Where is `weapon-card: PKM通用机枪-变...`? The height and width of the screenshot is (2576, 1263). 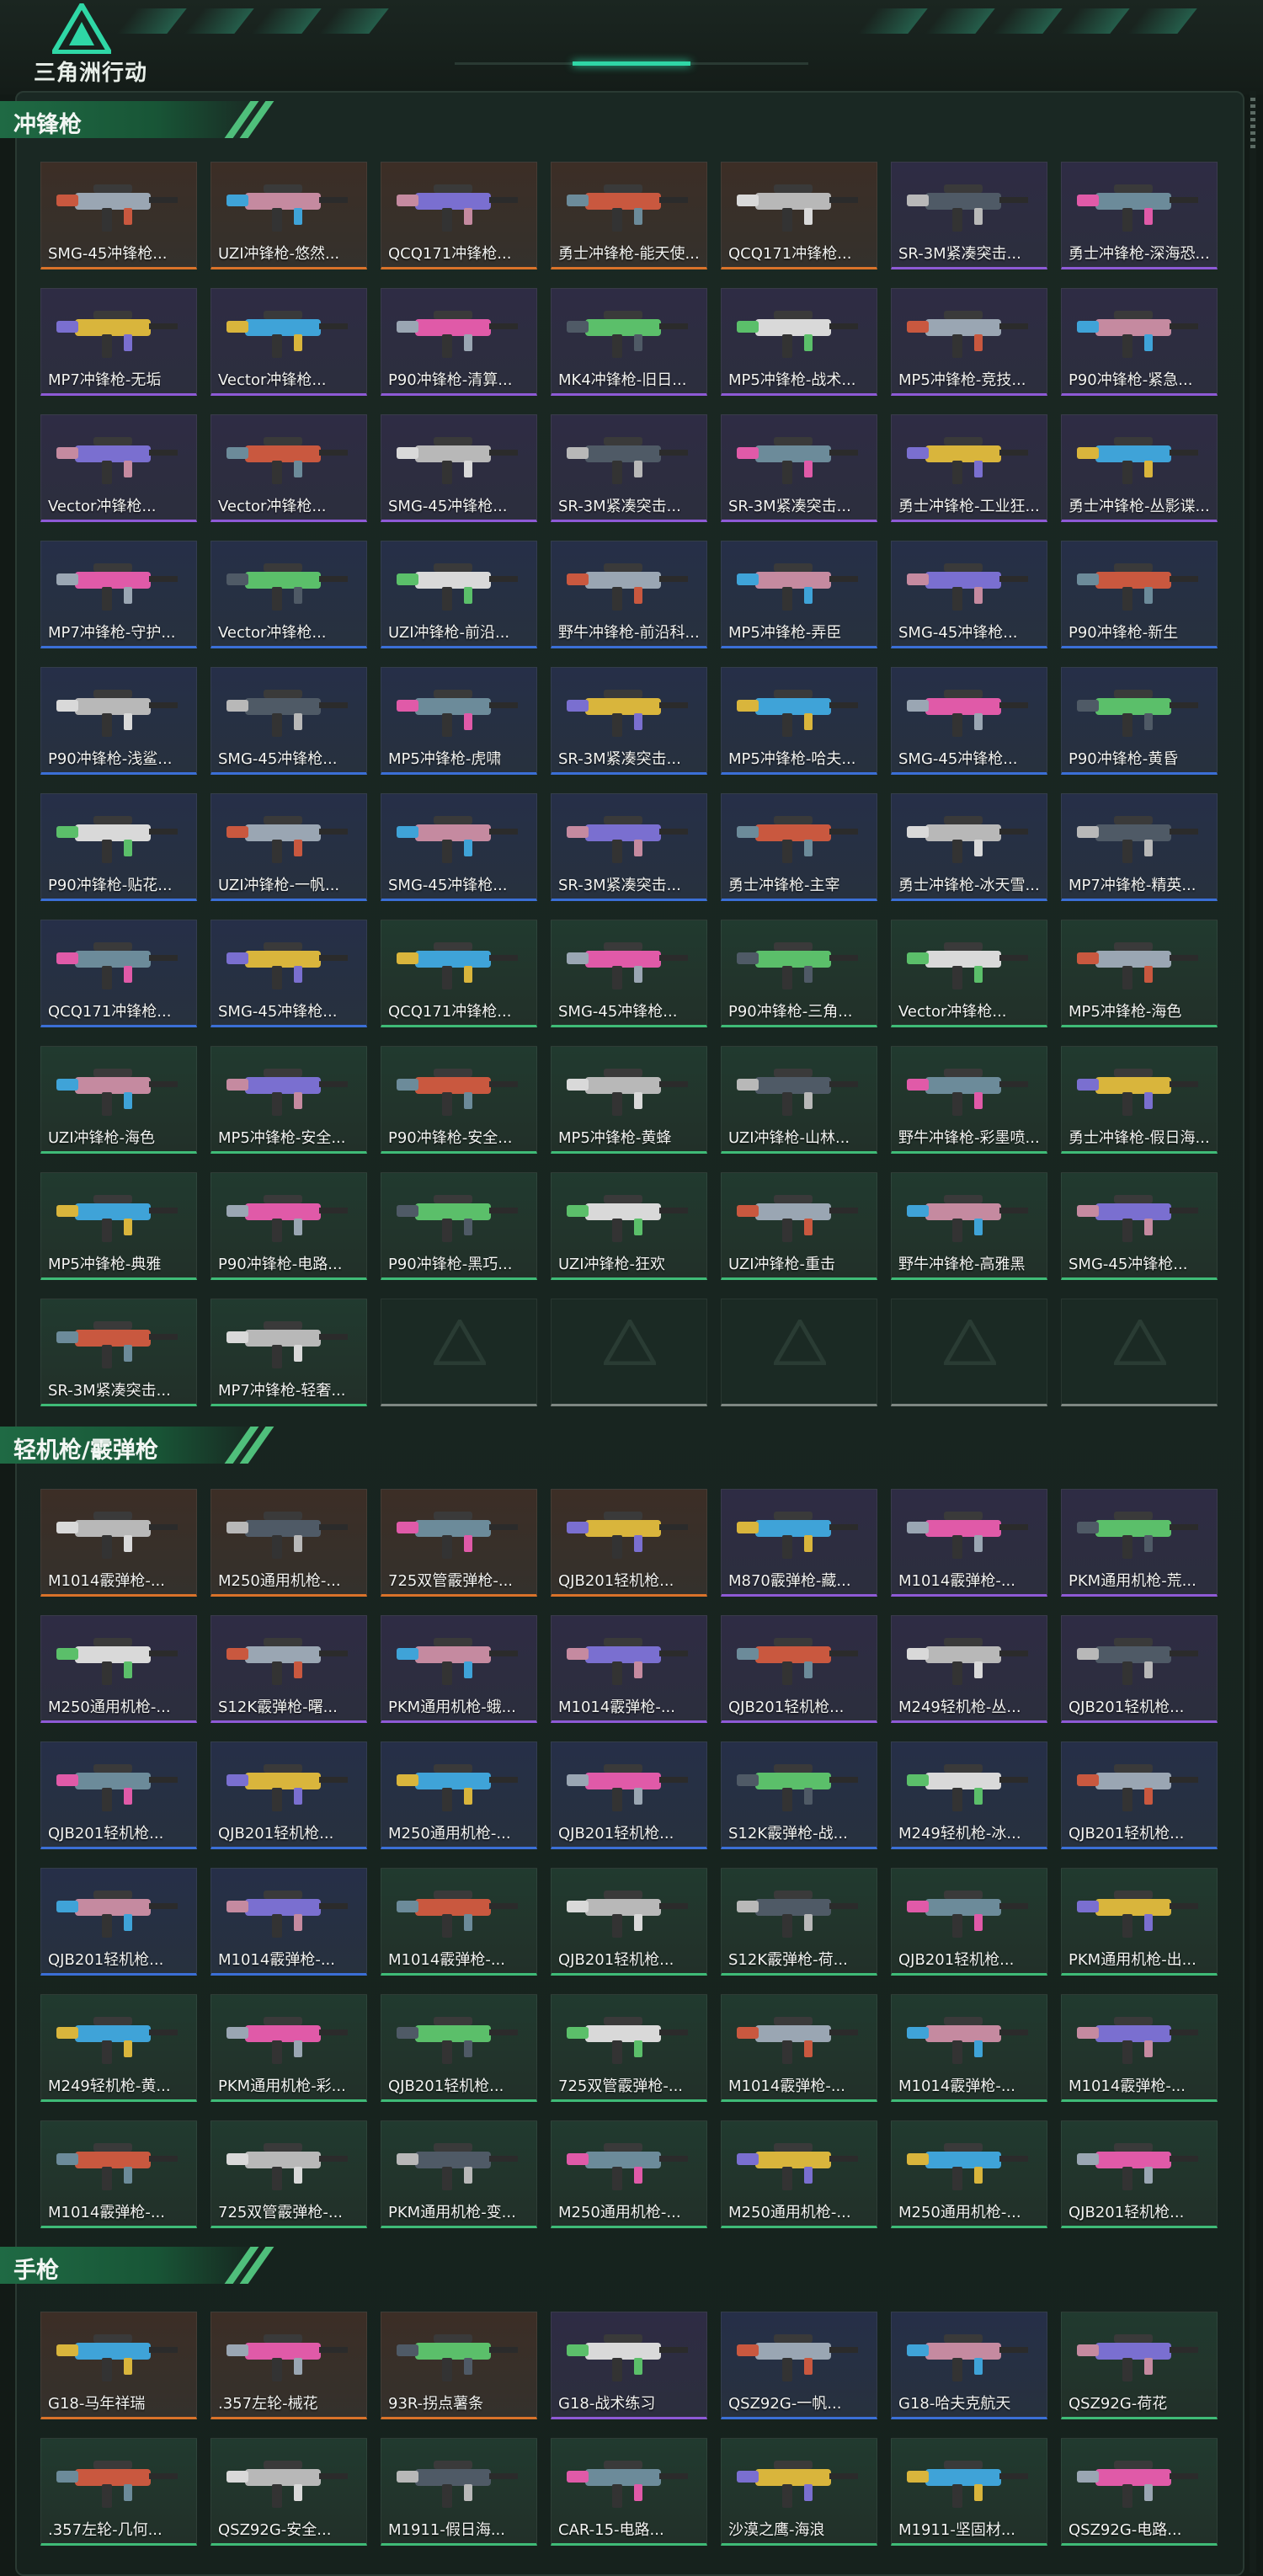 weapon-card: PKM通用机枪-变... is located at coordinates (459, 2174).